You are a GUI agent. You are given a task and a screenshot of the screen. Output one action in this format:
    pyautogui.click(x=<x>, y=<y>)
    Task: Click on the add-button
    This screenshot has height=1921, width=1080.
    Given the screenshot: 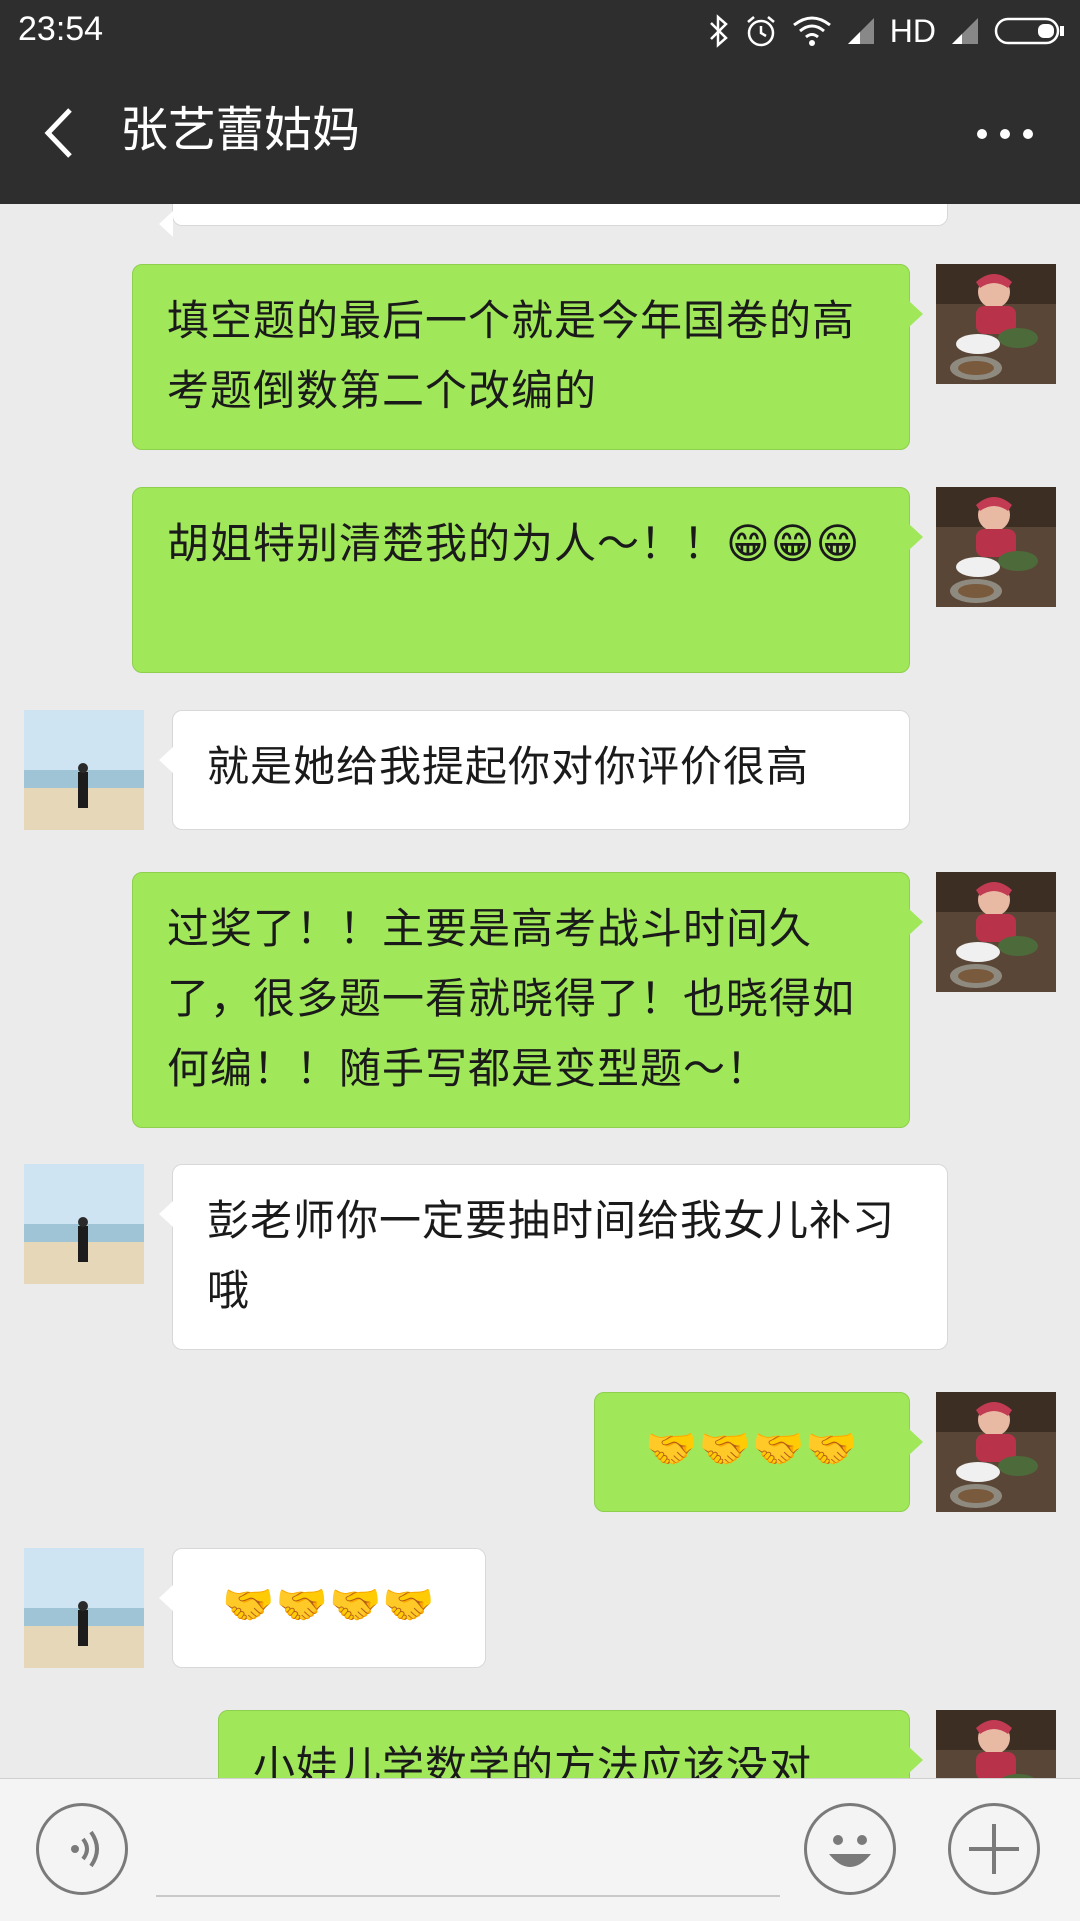 What is the action you would take?
    pyautogui.click(x=994, y=1849)
    